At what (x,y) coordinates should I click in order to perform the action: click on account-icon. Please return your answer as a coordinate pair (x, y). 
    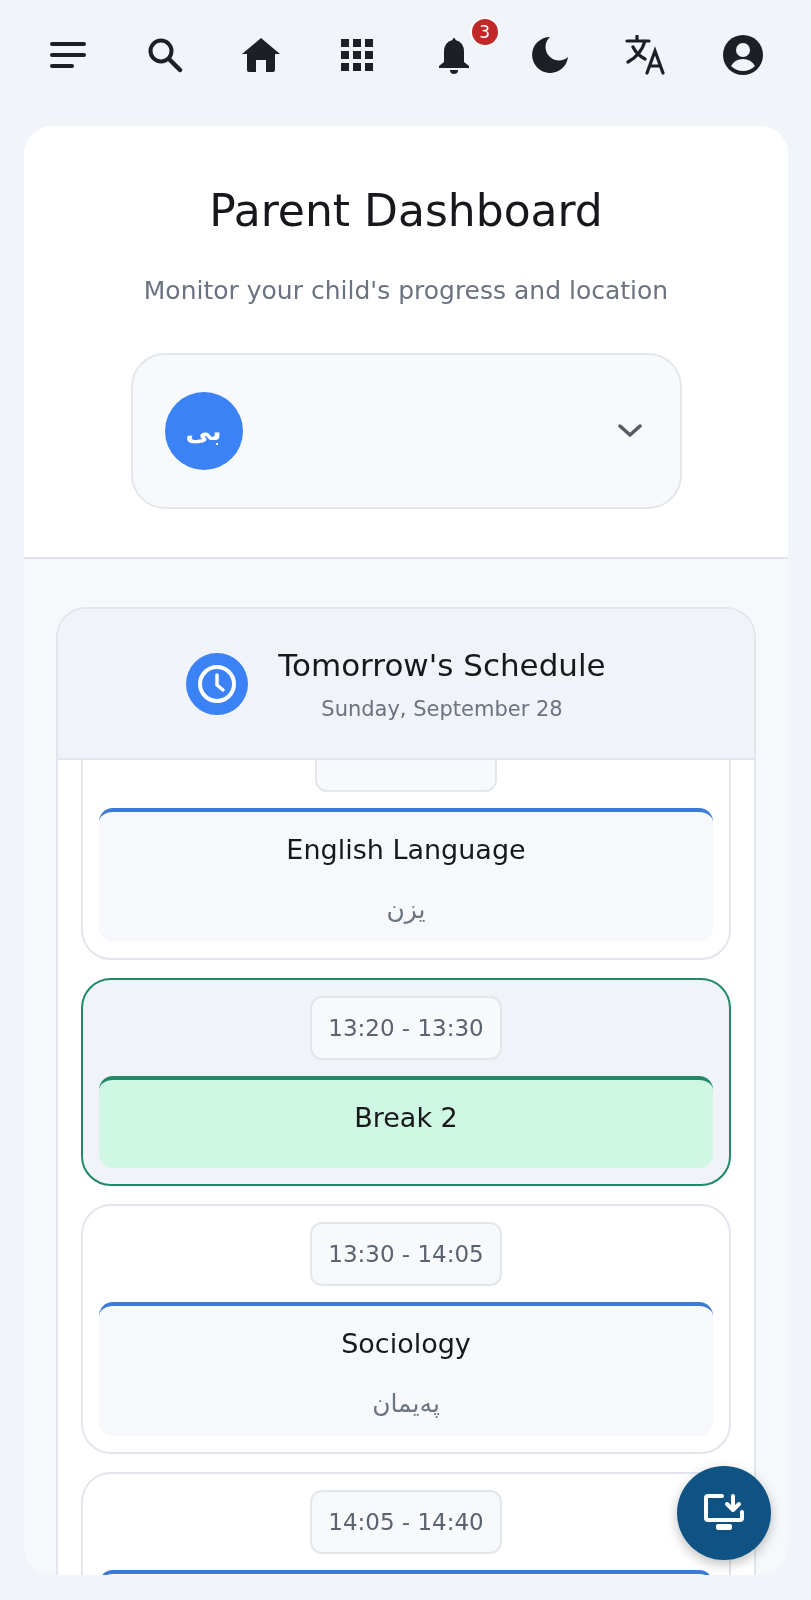
    Looking at the image, I should click on (742, 55).